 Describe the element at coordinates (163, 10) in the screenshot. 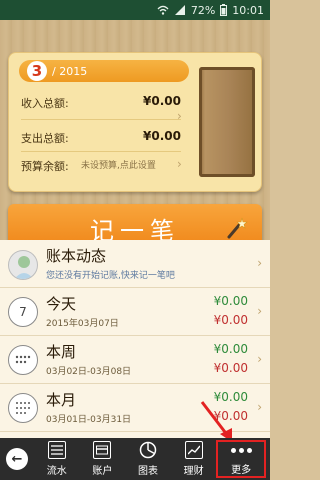

I see `wifi-icon` at that location.